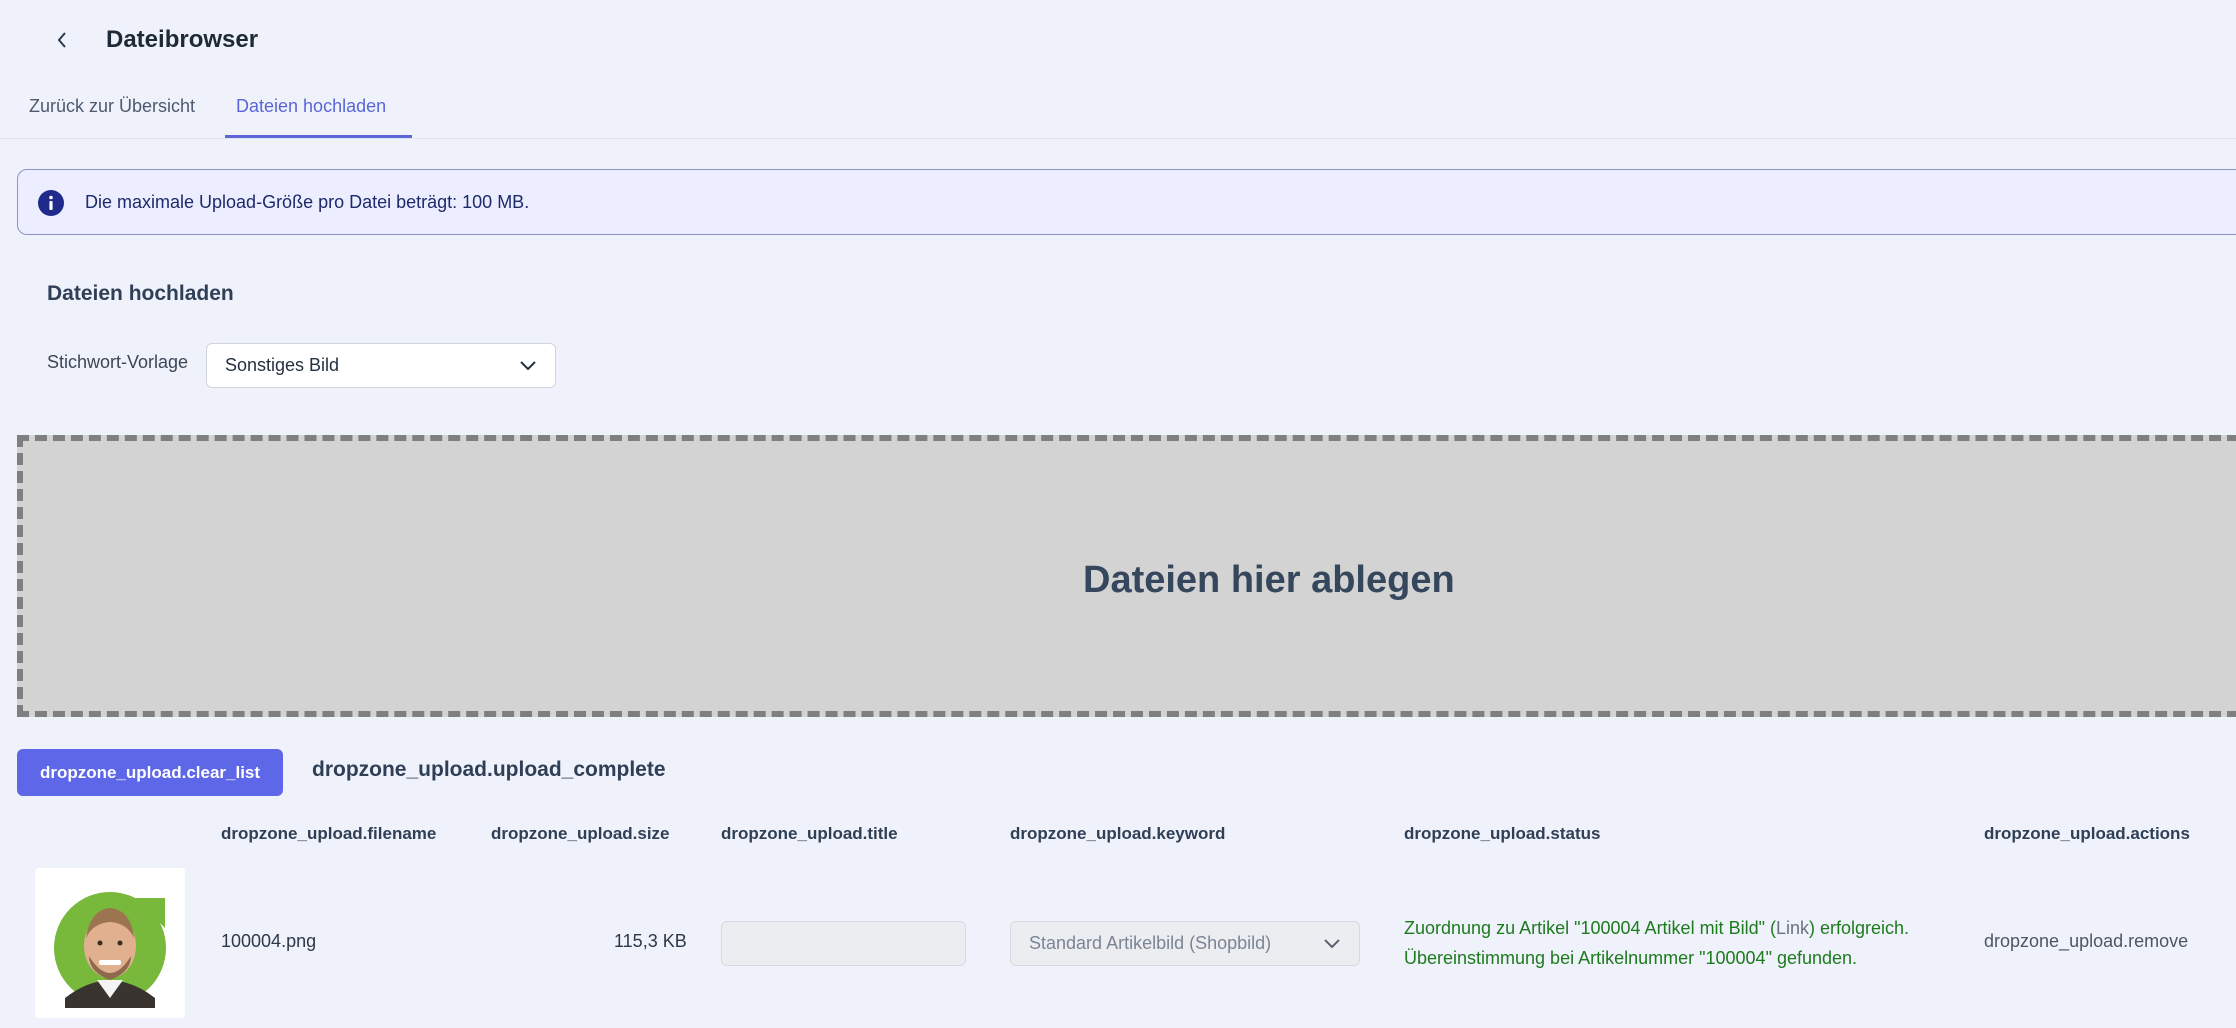 This screenshot has width=2236, height=1028. What do you see at coordinates (381, 365) in the screenshot?
I see `keyword-template-select: Sonstiges Bild` at bounding box center [381, 365].